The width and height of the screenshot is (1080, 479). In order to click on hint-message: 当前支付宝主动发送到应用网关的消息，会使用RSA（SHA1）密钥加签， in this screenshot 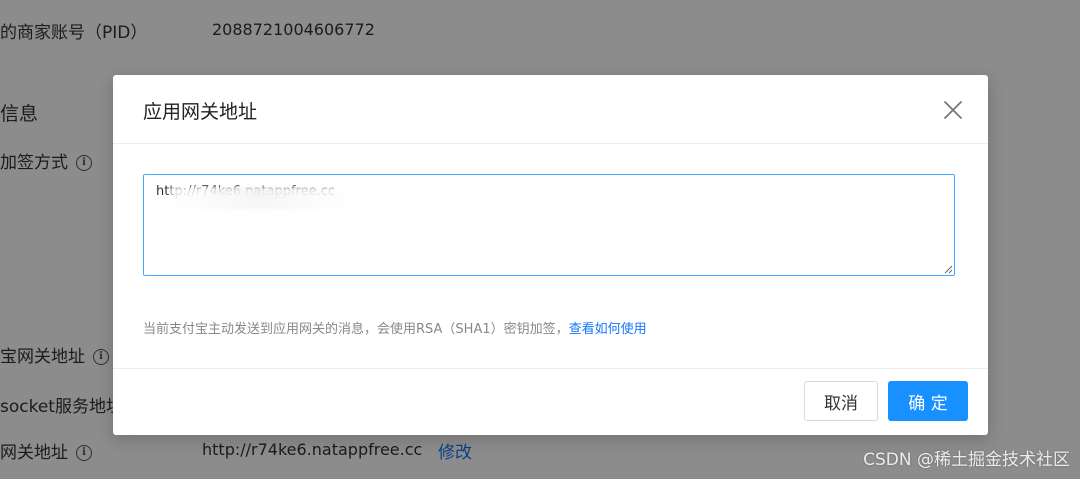, I will do `click(356, 329)`.